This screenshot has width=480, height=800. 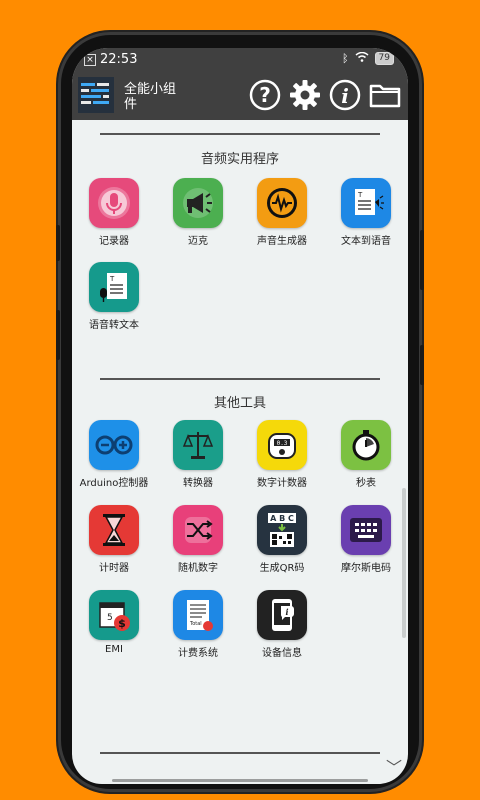 I want to click on tile-timer: 计时器, so click(x=114, y=539).